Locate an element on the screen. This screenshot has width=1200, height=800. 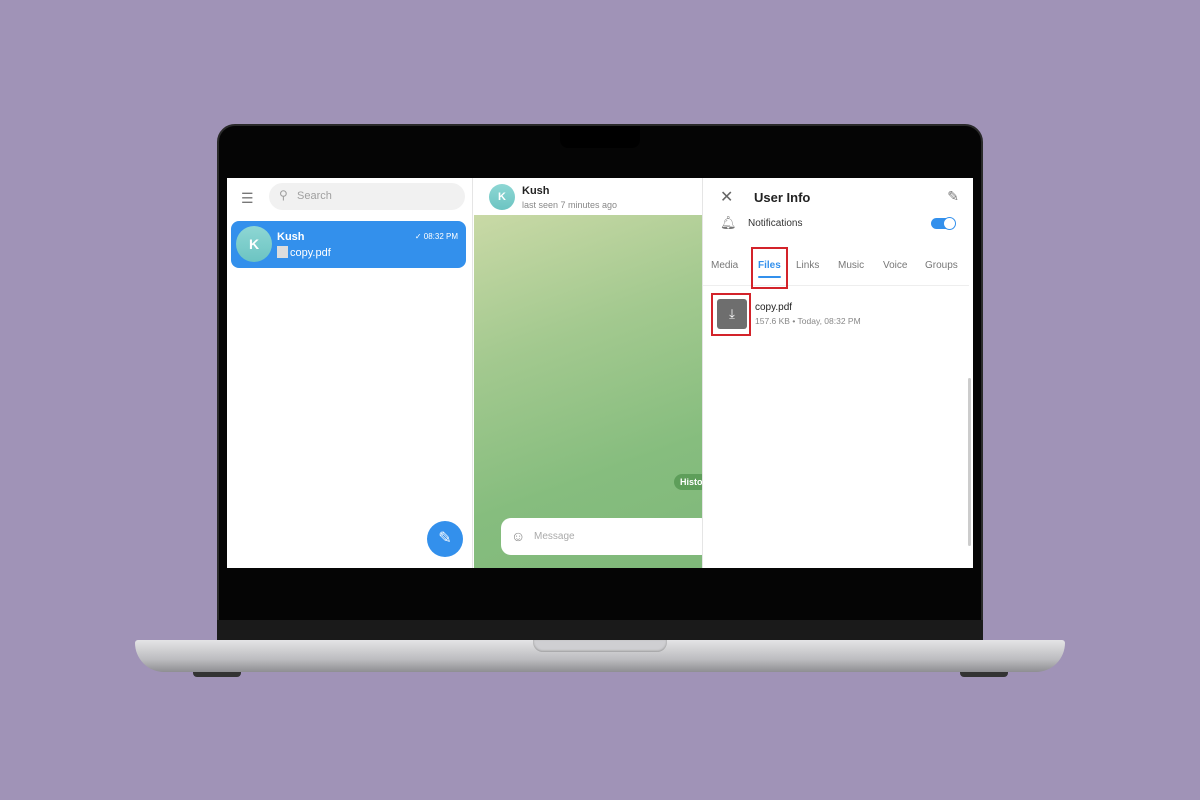
search-placeholder: Search is located at coordinates (314, 196).